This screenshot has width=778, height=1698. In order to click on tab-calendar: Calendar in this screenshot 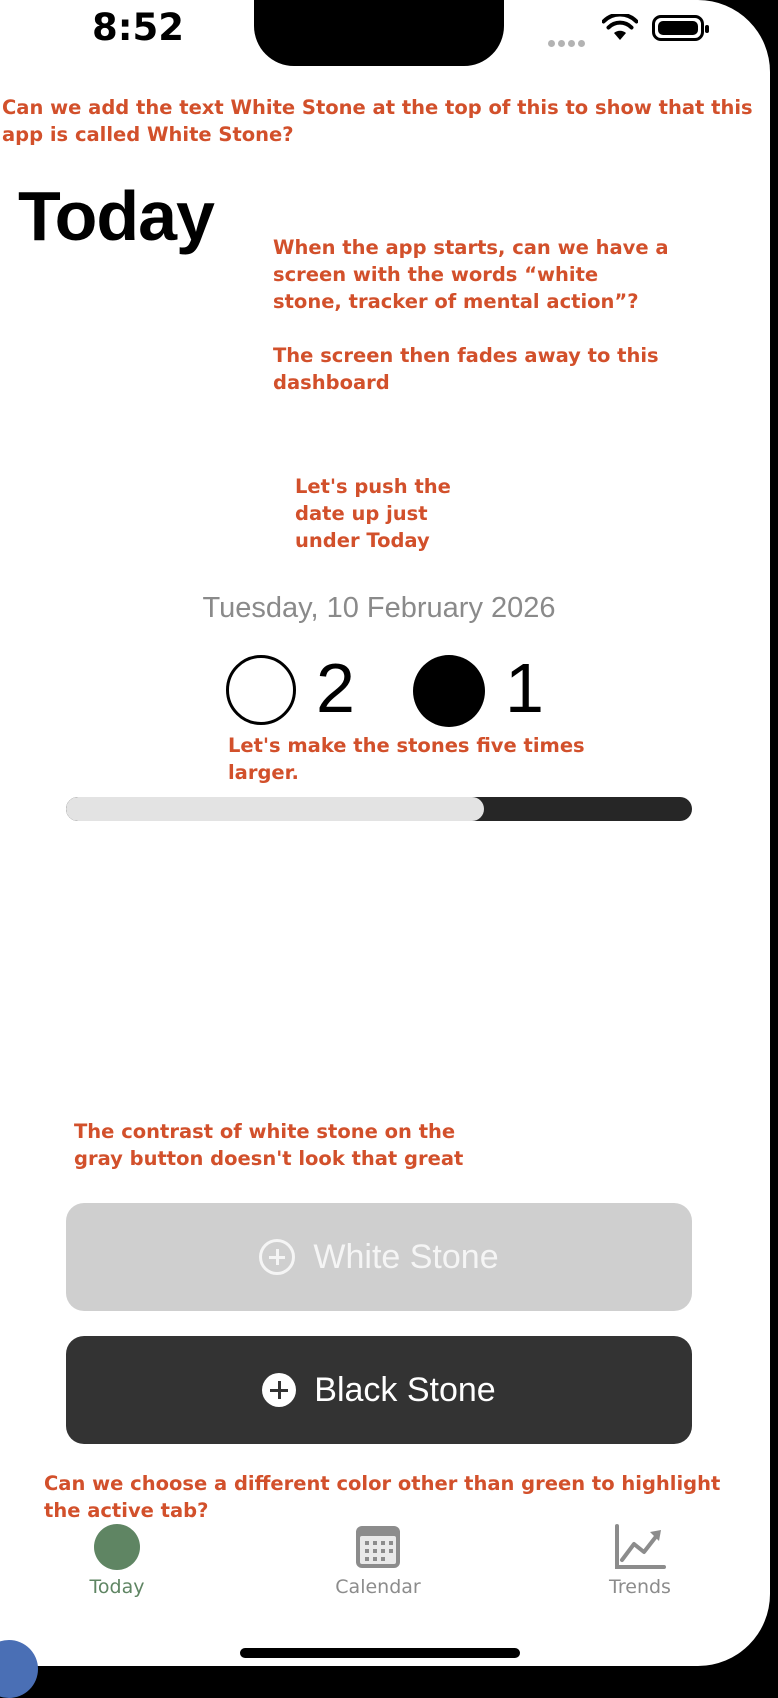, I will do `click(378, 1560)`.